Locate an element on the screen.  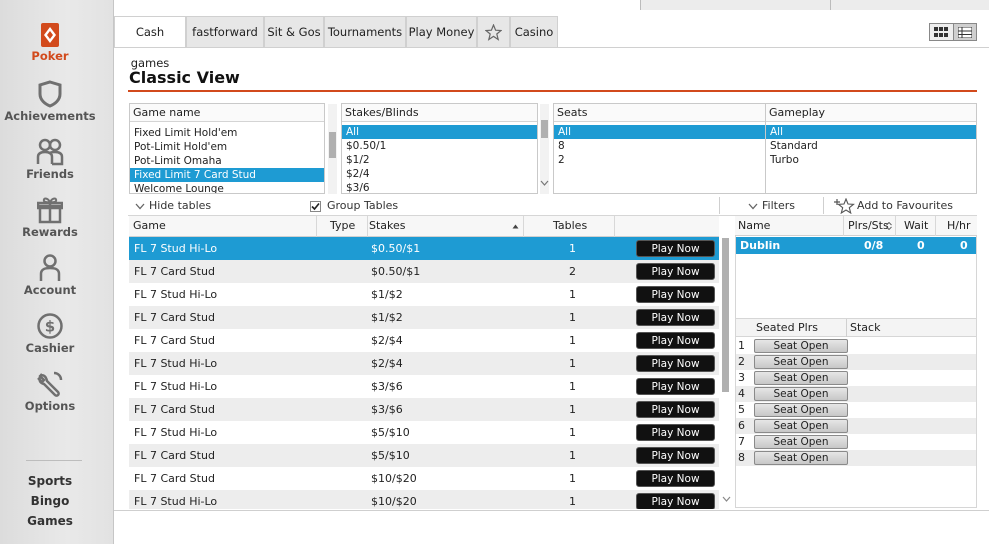
grid-view-button is located at coordinates (942, 32).